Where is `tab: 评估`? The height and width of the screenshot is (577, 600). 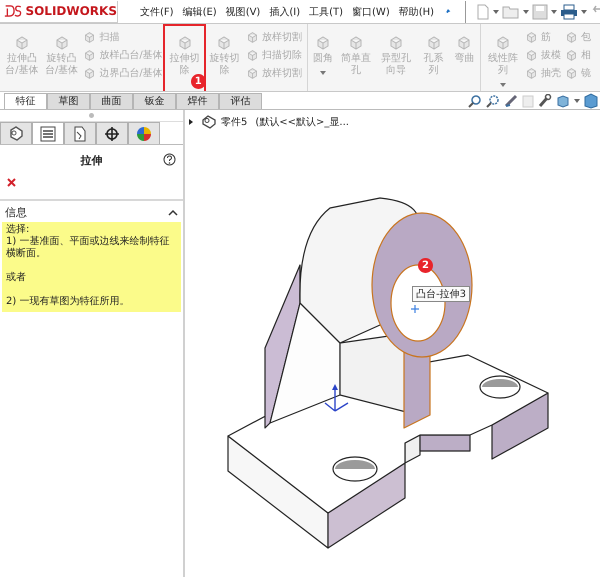 tab: 评估 is located at coordinates (240, 101).